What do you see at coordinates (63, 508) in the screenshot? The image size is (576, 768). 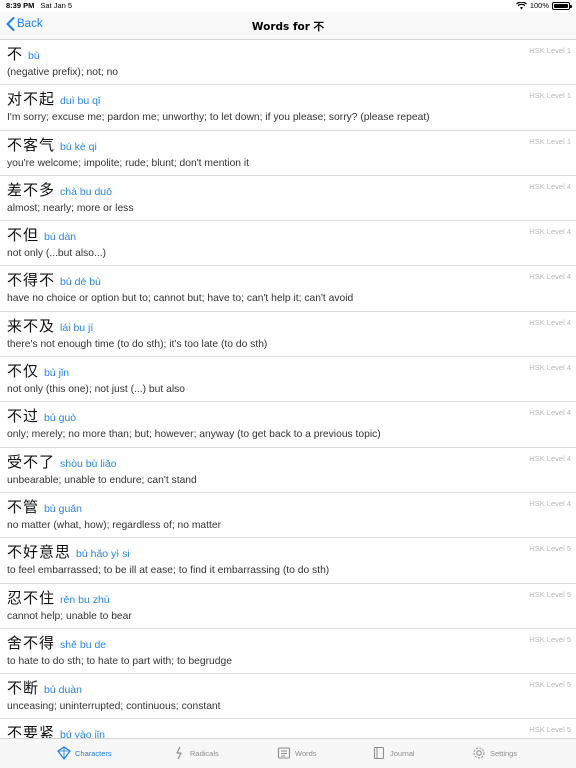 I see `word-pinyin: bù guǎn` at bounding box center [63, 508].